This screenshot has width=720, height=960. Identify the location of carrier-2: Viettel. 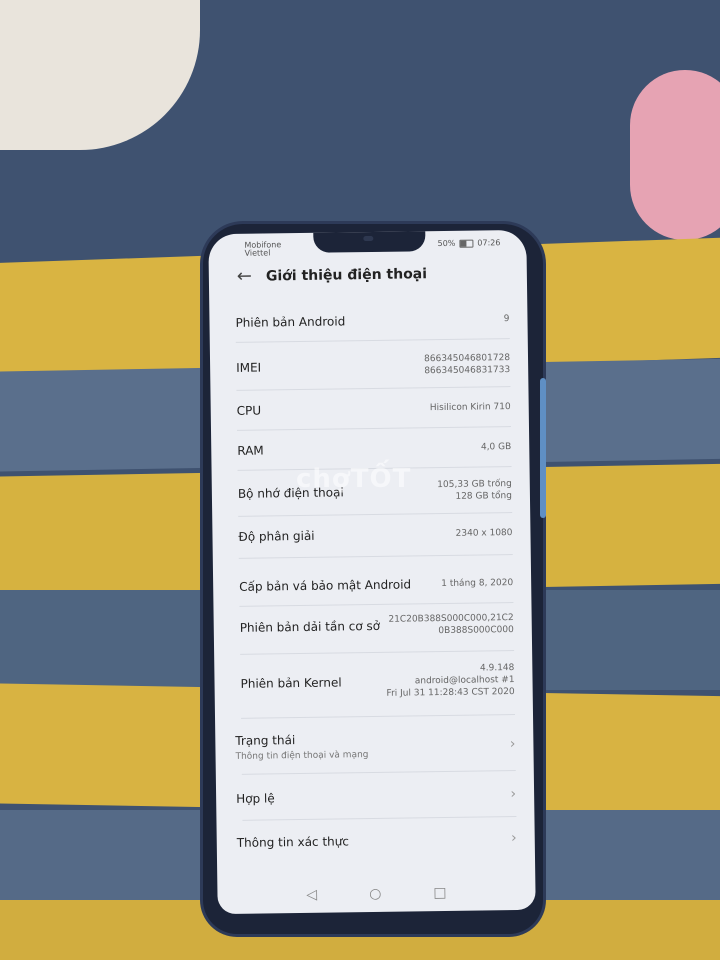
(257, 253).